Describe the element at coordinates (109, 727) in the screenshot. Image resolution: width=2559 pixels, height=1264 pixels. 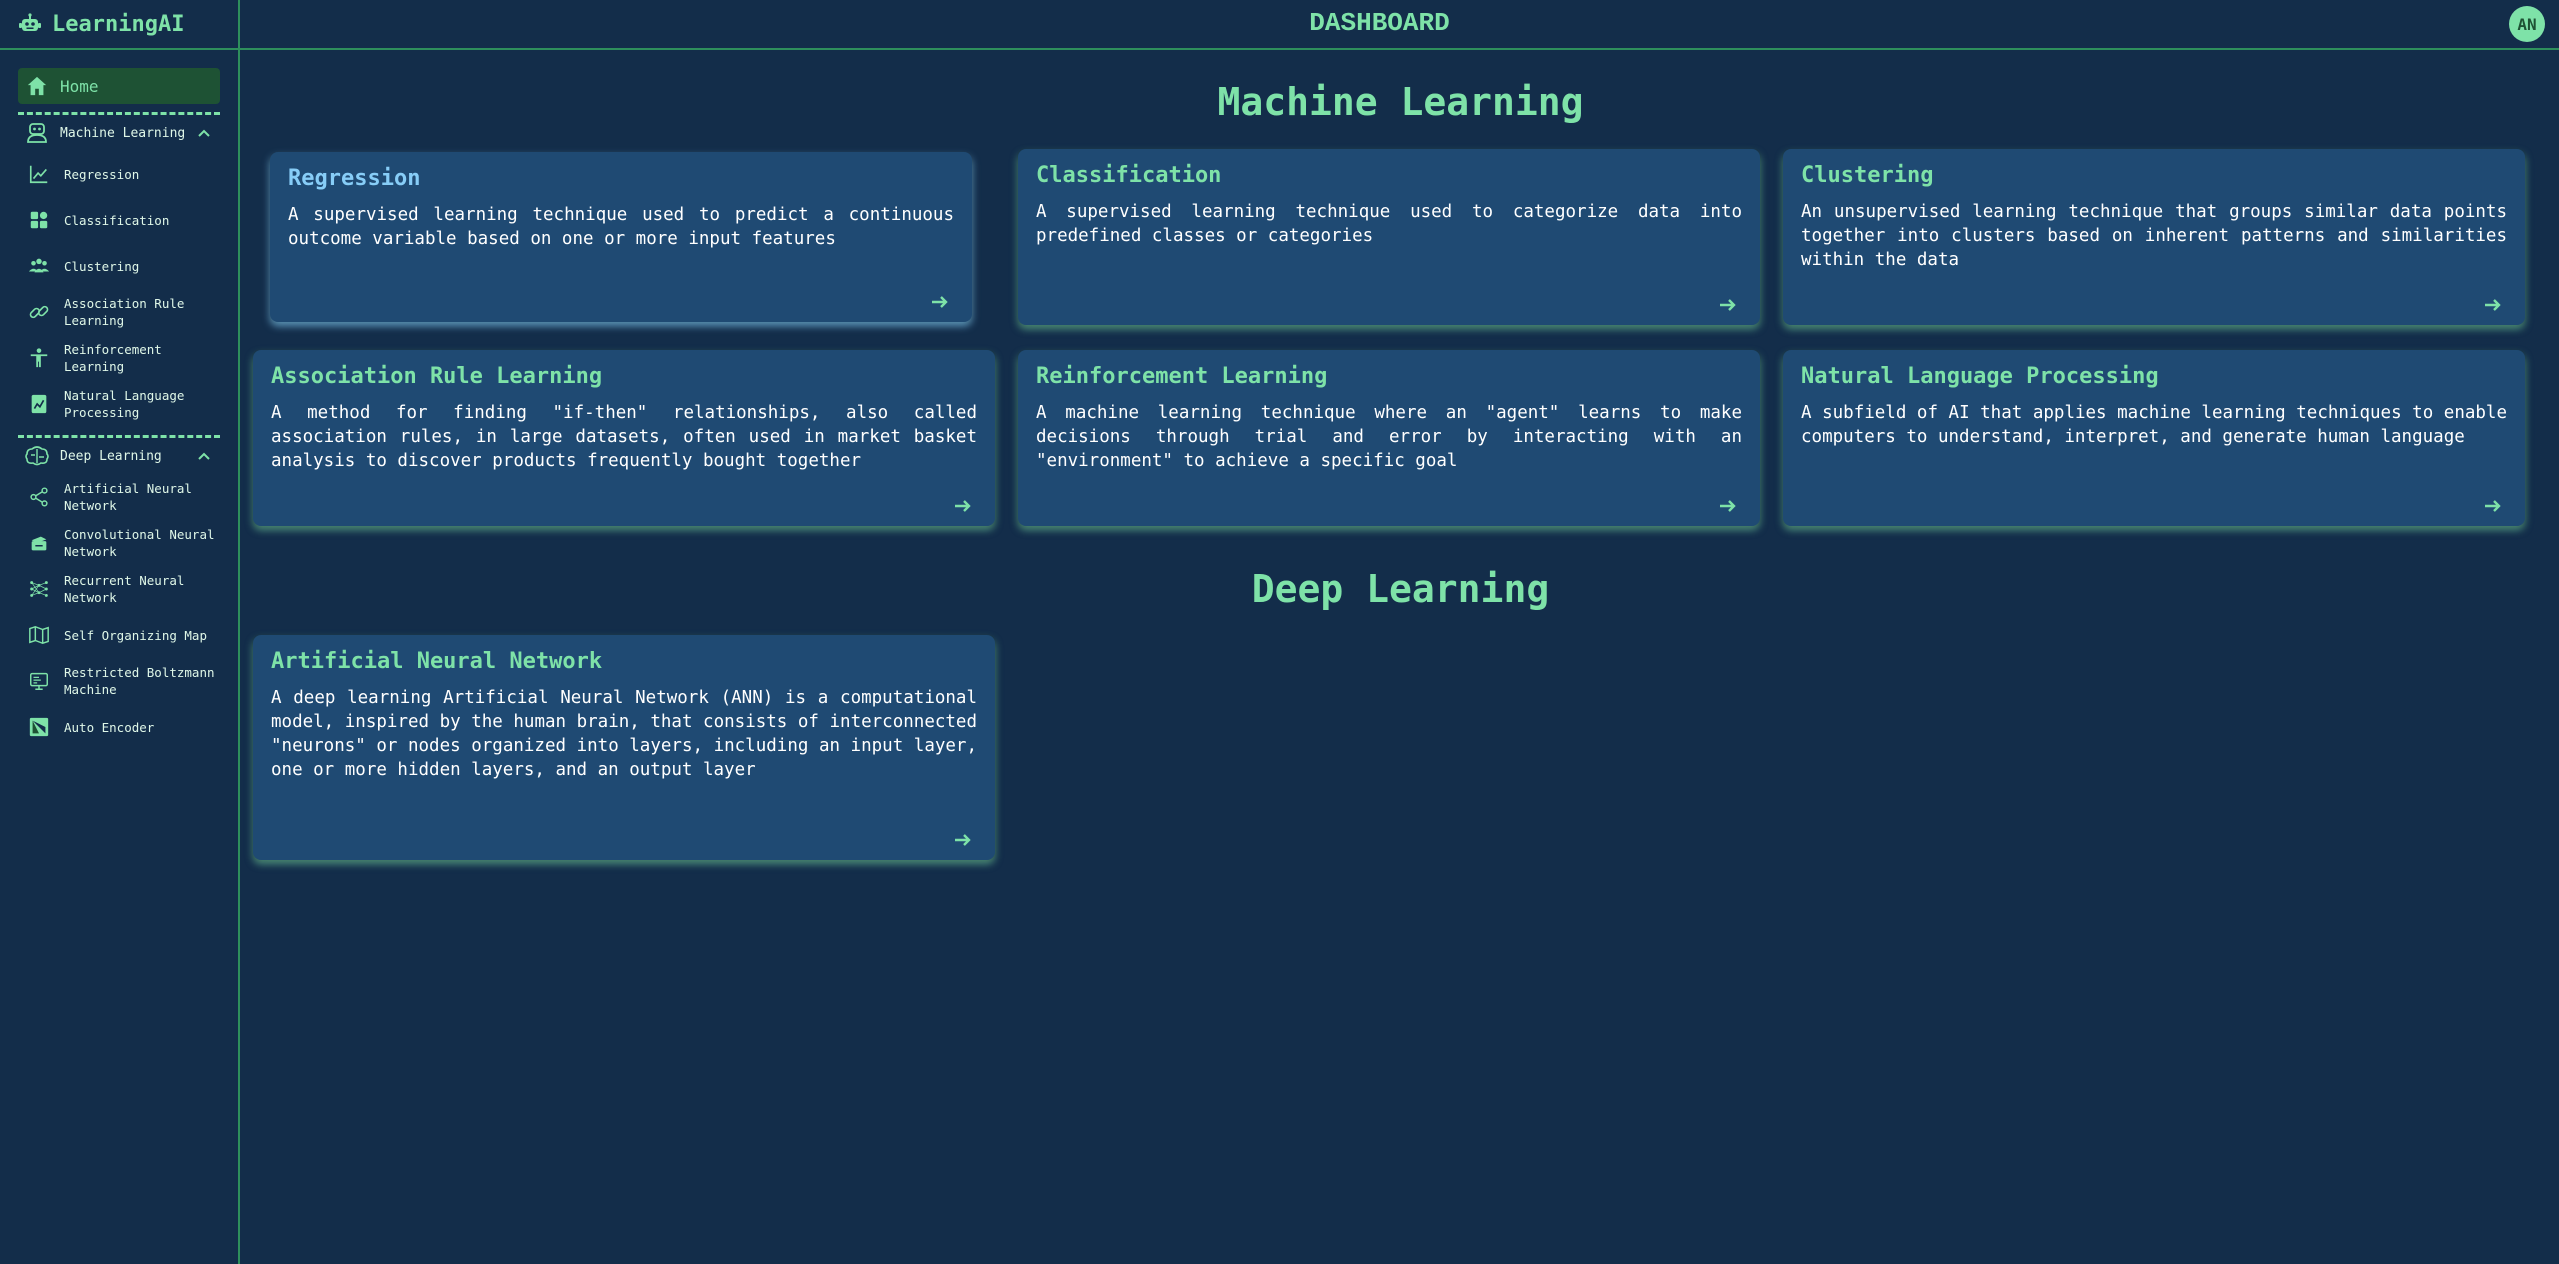
I see `sidebar-item-label: Auto Encoder` at that location.